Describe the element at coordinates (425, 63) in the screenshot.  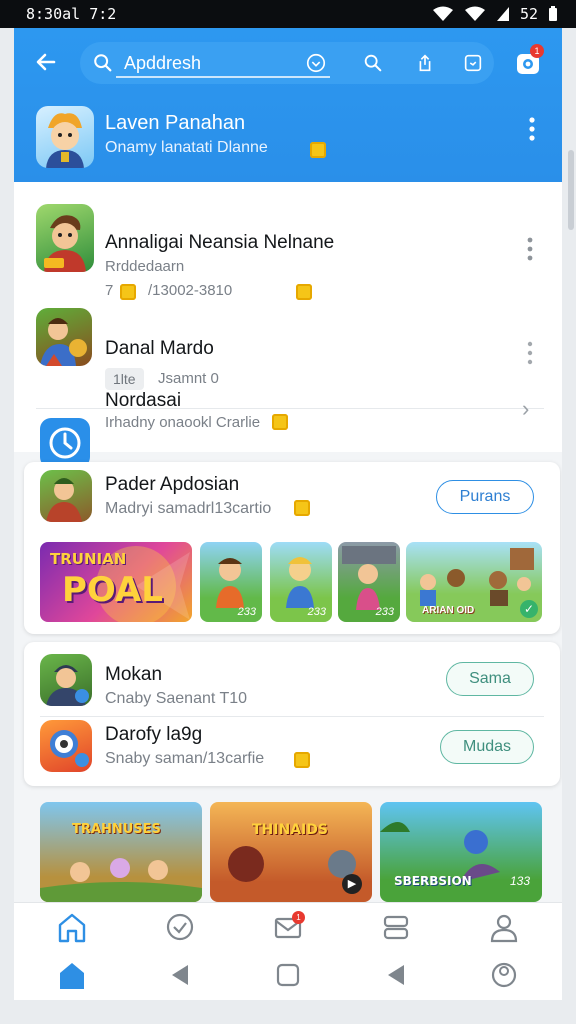
I see `share-icon` at that location.